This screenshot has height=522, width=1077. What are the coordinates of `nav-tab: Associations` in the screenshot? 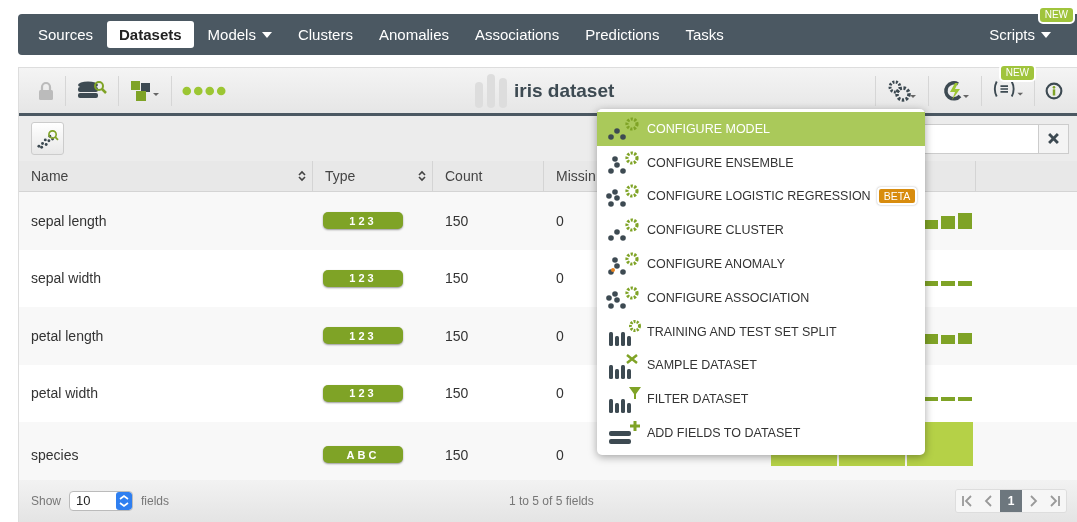 It's located at (517, 34).